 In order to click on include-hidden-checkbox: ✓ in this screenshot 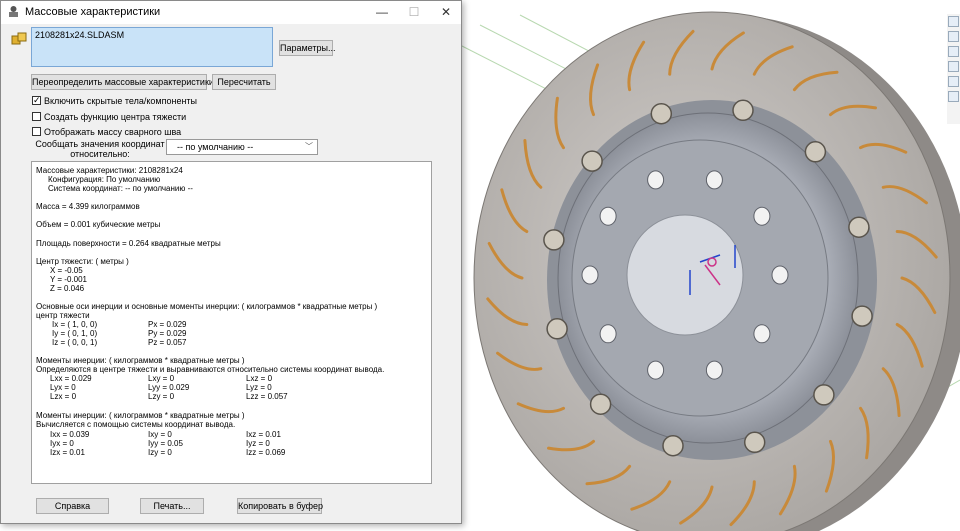, I will do `click(36, 100)`.